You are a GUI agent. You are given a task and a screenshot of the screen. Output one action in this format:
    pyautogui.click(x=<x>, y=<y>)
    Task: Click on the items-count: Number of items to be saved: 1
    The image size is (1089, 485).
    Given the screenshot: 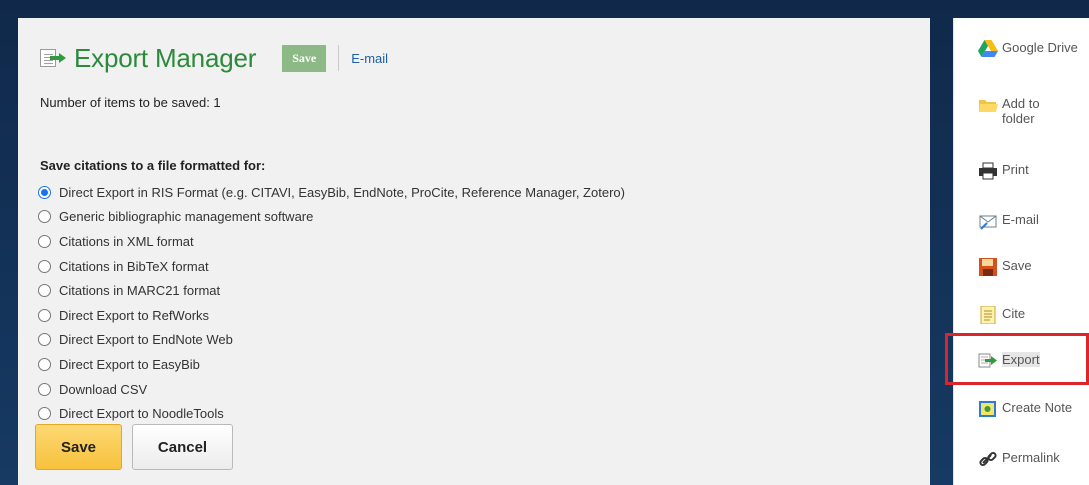 What is the action you would take?
    pyautogui.click(x=130, y=102)
    